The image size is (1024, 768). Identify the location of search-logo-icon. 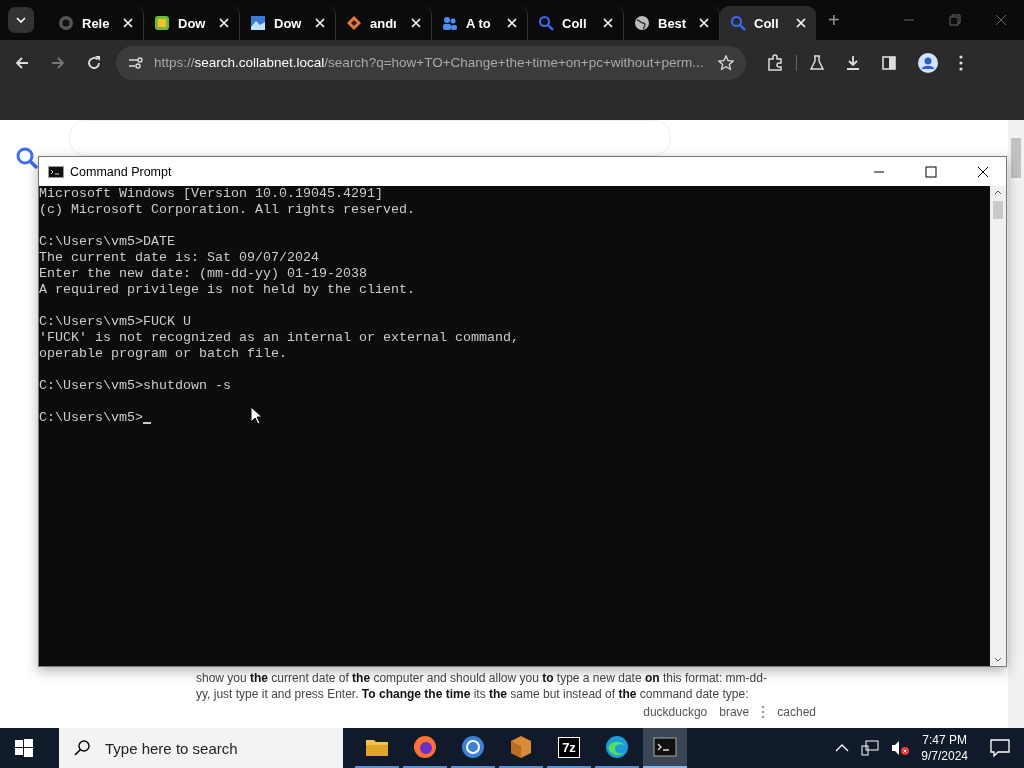
(27, 158).